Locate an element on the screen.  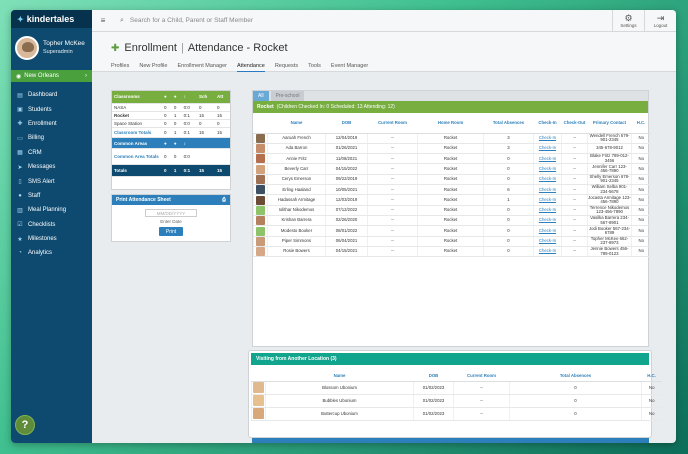
primary-contact-cell: Jocasta Armitage 123-456-7890 is located at coordinates (609, 200).